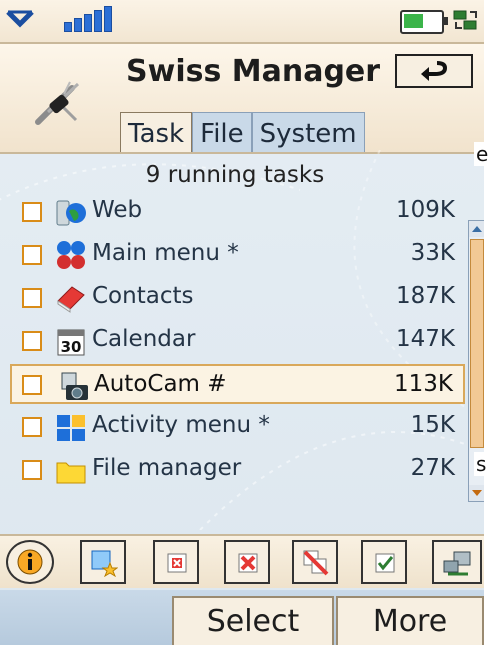 This screenshot has width=488, height=646. I want to click on status-bar, so click(244, 22).